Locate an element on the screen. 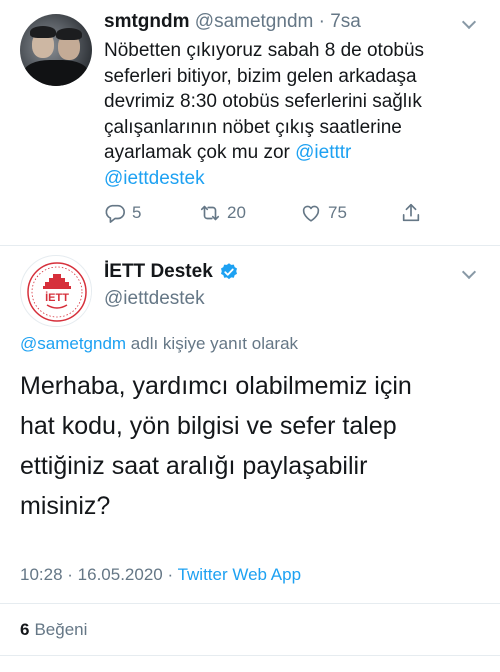  author-name: smtgndm is located at coordinates (147, 21).